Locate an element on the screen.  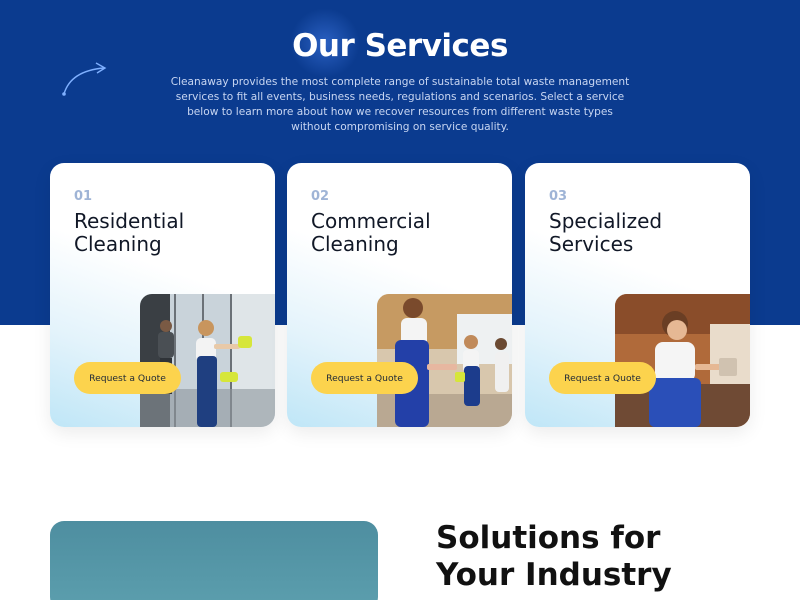
service-card-commercial: 02 Commercial Cleaning Request a Quote is located at coordinates (399, 295).